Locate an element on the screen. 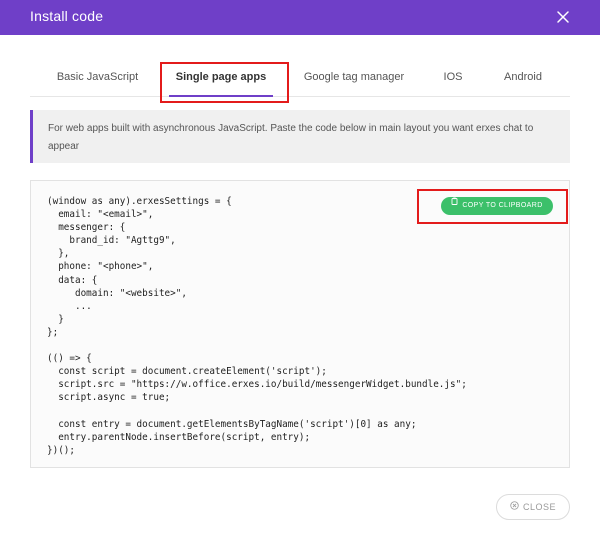 The image size is (600, 541). copy-to-clipboard-button: COPY TO CLIPBOARD is located at coordinates (497, 206).